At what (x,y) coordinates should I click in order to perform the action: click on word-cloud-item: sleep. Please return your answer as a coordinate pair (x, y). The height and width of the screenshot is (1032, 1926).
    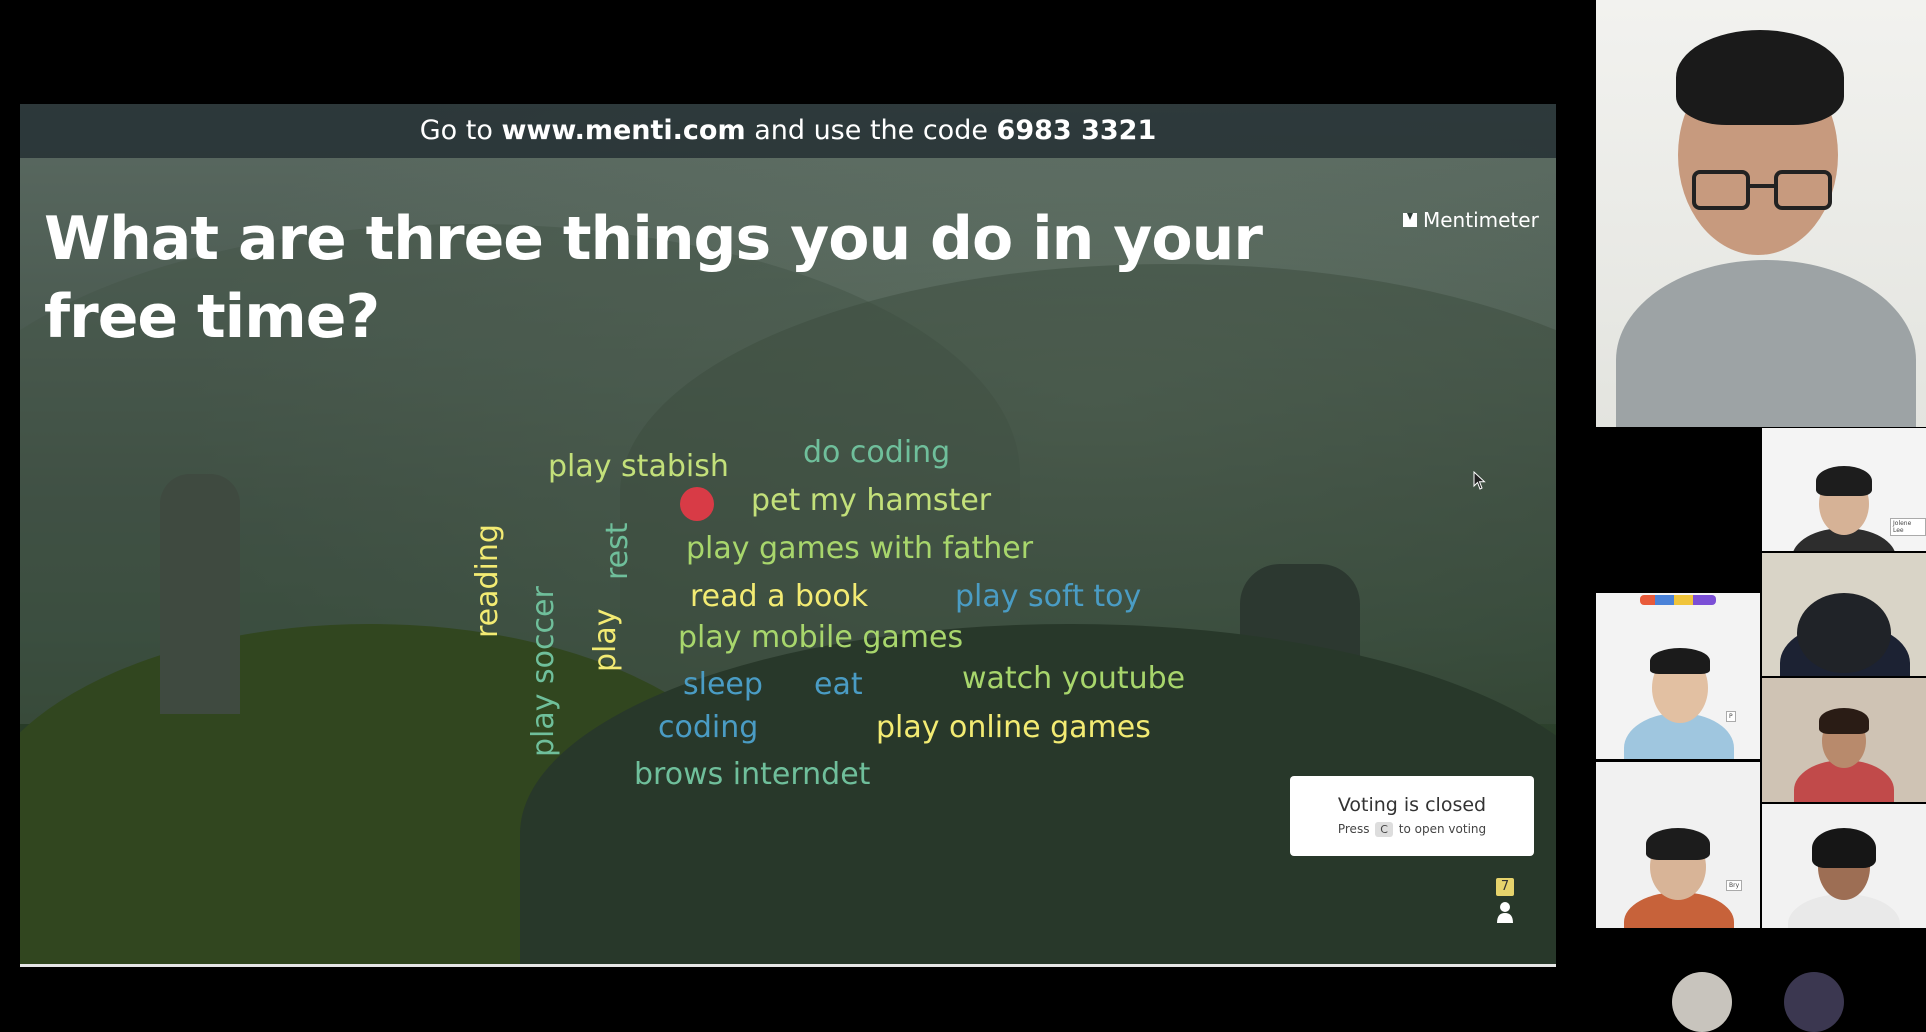
    Looking at the image, I should click on (723, 684).